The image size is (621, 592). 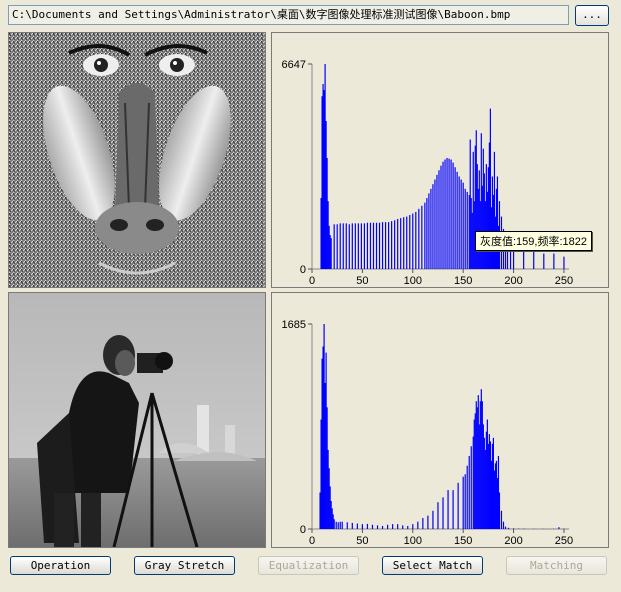 What do you see at coordinates (294, 65) in the screenshot?
I see `y-tick-label: 6647` at bounding box center [294, 65].